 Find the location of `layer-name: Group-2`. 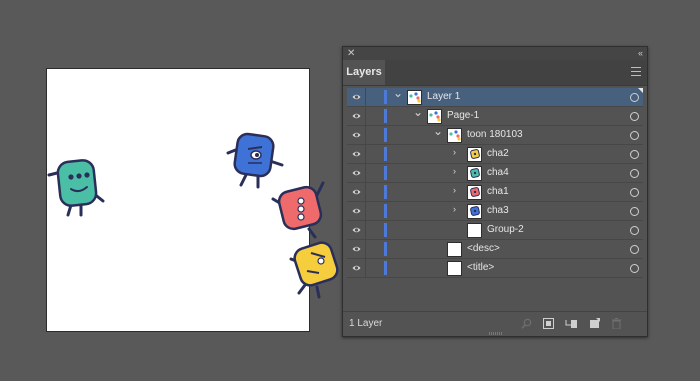

layer-name: Group-2 is located at coordinates (505, 229).